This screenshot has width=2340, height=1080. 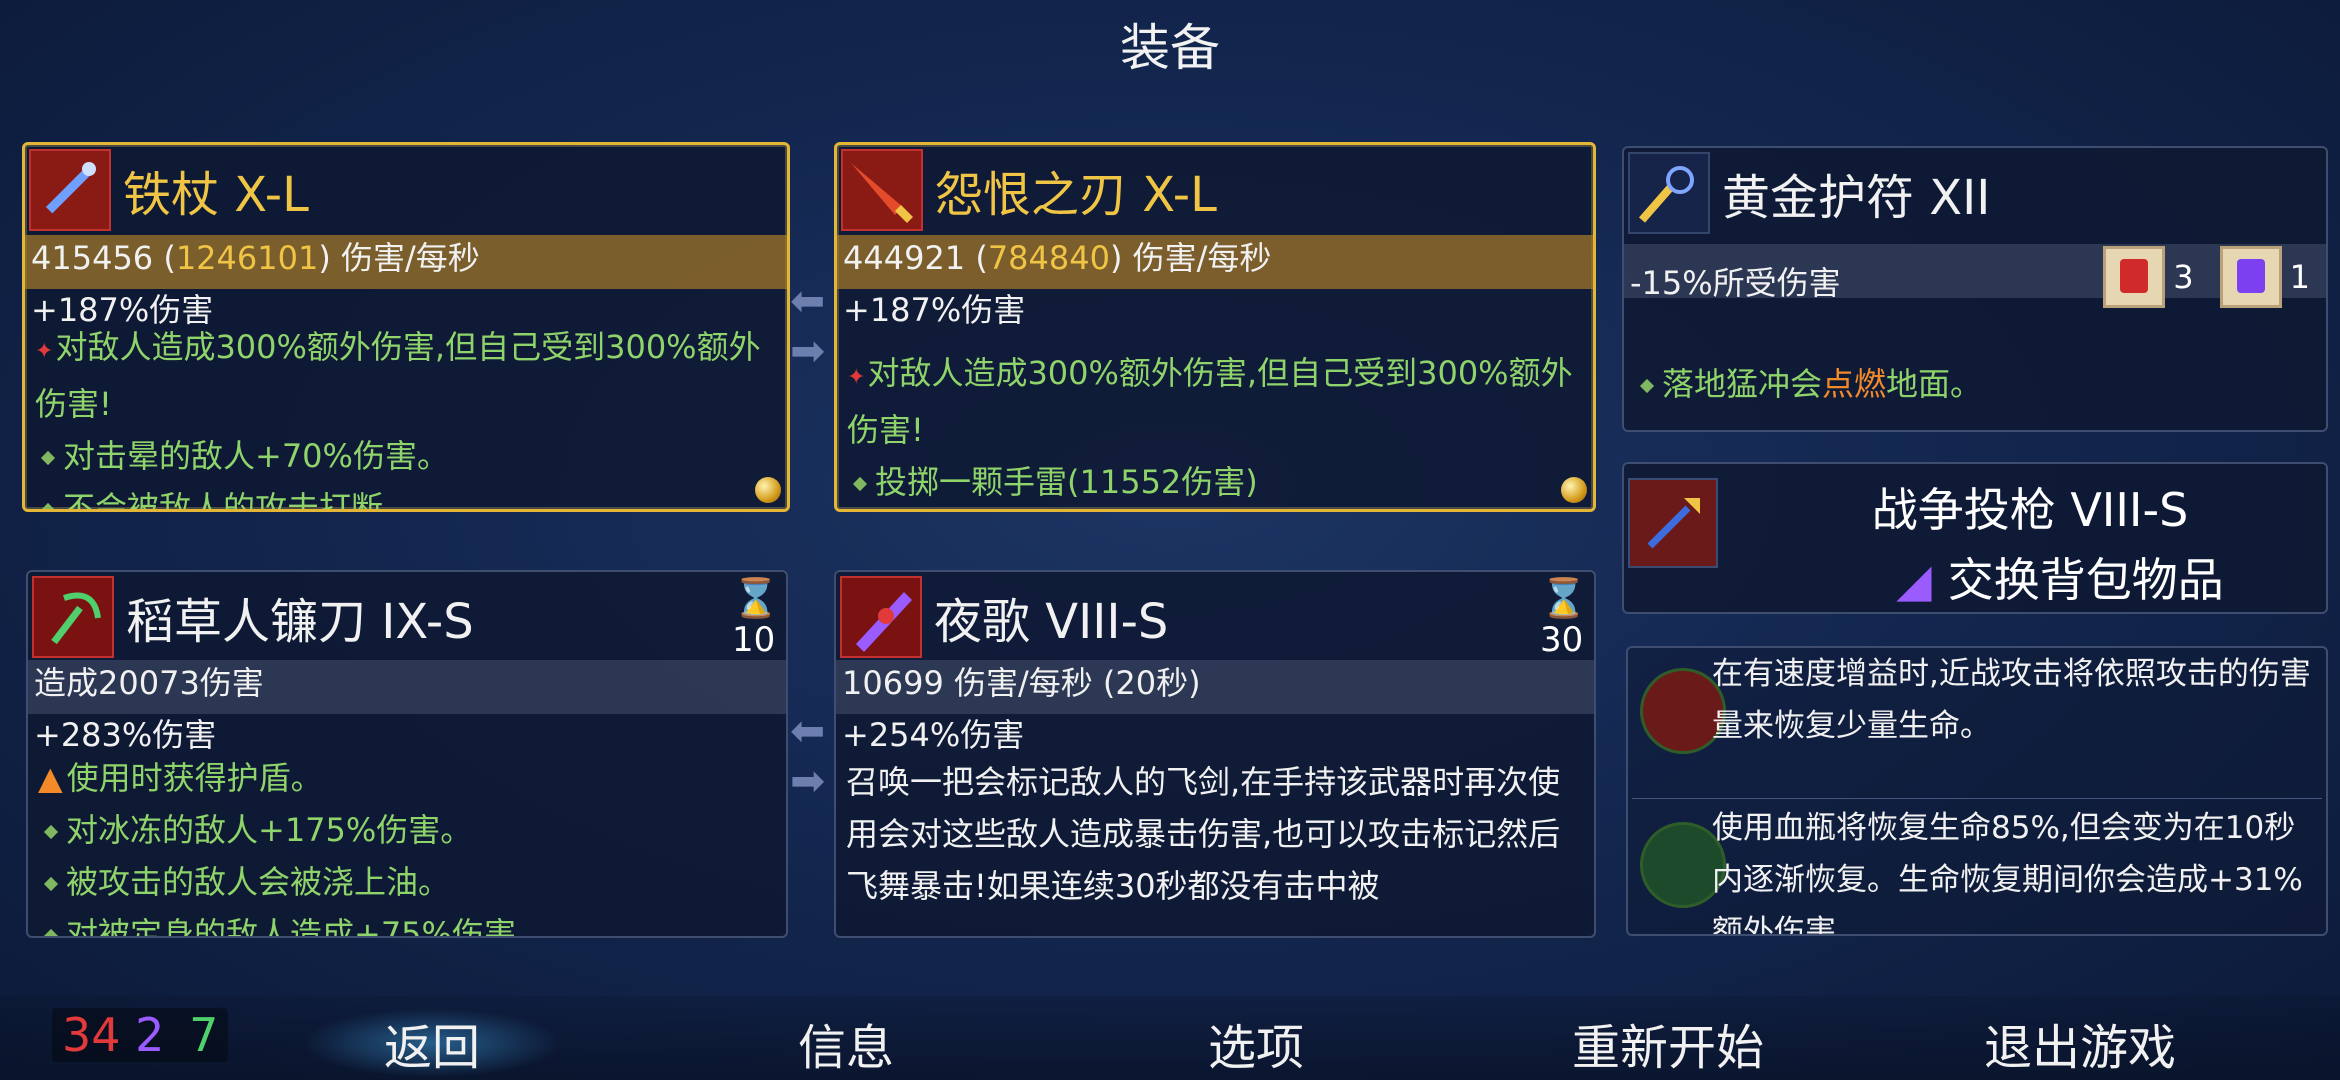 What do you see at coordinates (1914, 580) in the screenshot?
I see `backpack-swap-icon: ◢` at bounding box center [1914, 580].